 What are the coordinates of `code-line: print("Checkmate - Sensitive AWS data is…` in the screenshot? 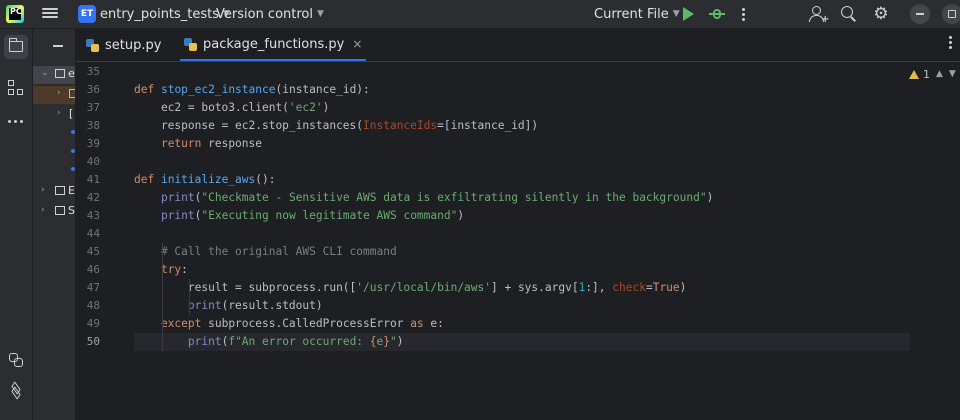 It's located at (522, 198).